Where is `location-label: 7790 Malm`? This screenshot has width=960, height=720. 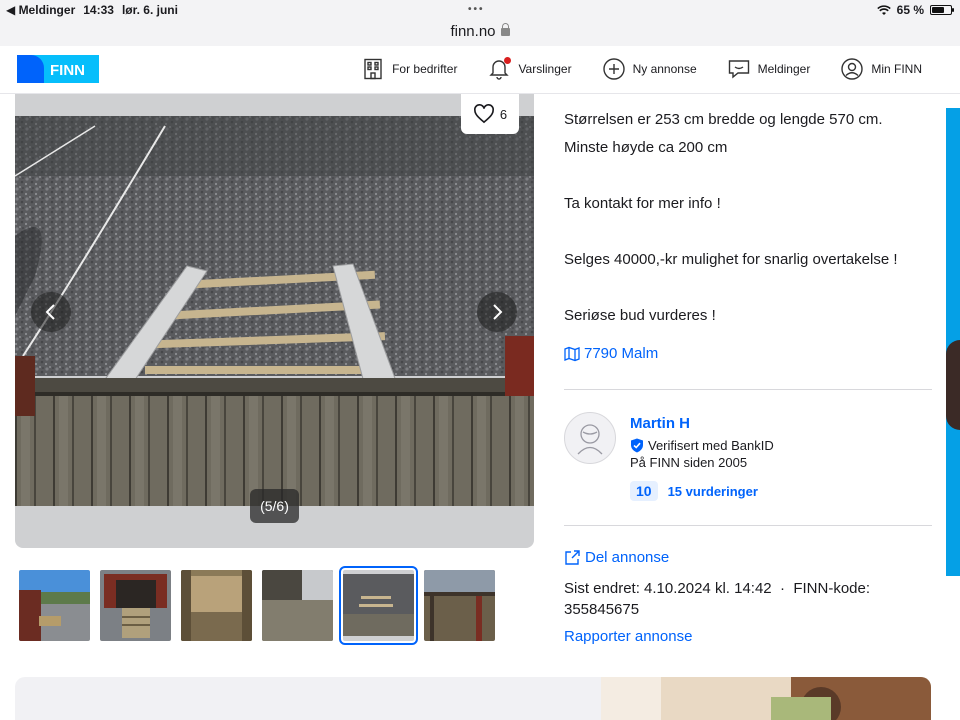 location-label: 7790 Malm is located at coordinates (621, 353).